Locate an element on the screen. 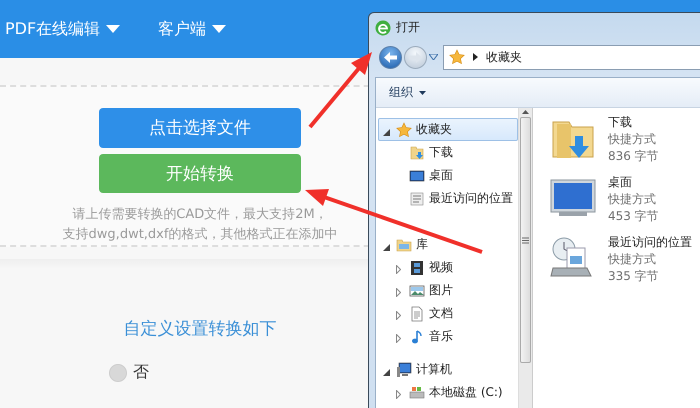 The image size is (700, 408). back-button is located at coordinates (390, 57).